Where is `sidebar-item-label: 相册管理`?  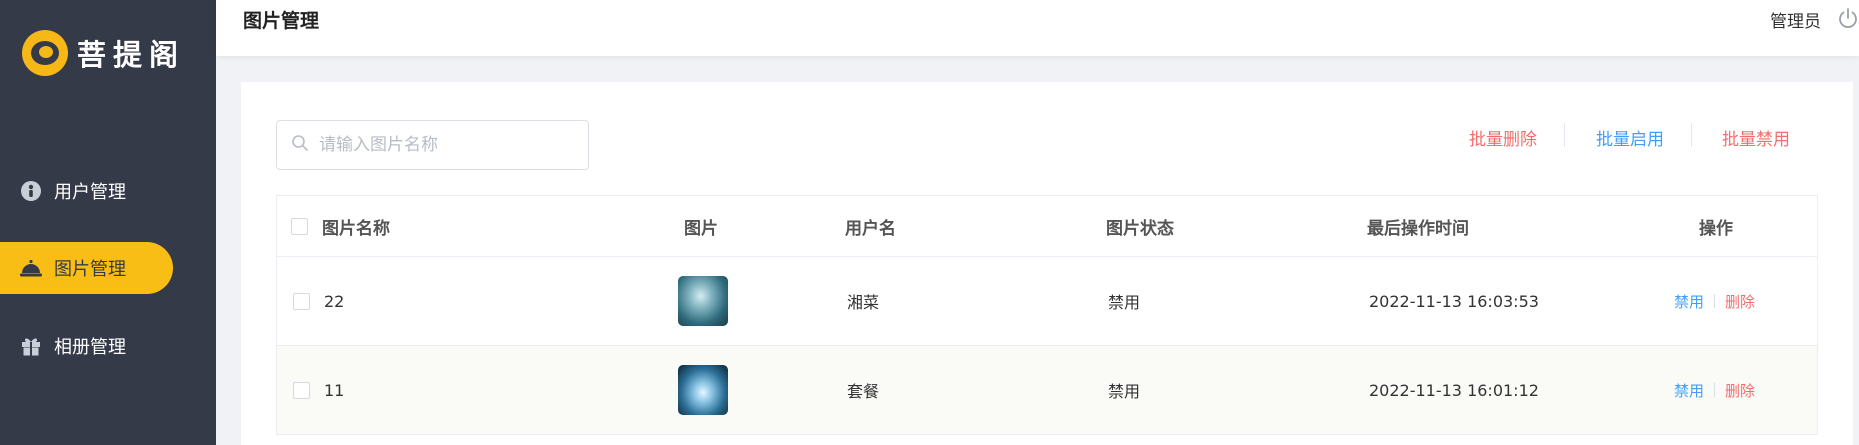
sidebar-item-label: 相册管理 is located at coordinates (90, 347).